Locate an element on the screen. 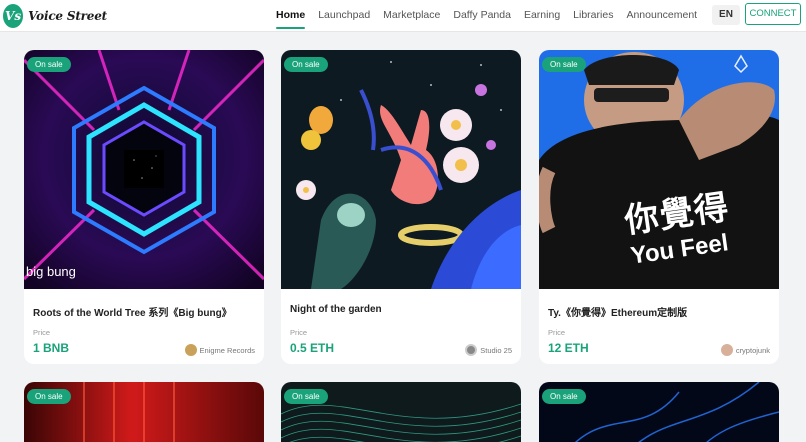 This screenshot has height=442, width=806. nav-earning: Earning is located at coordinates (542, 16).